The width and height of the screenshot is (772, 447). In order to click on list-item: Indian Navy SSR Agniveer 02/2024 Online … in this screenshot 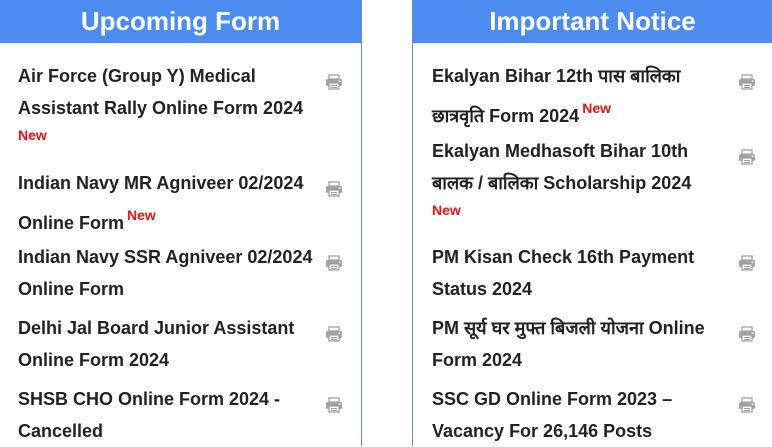, I will do `click(189, 273)`.